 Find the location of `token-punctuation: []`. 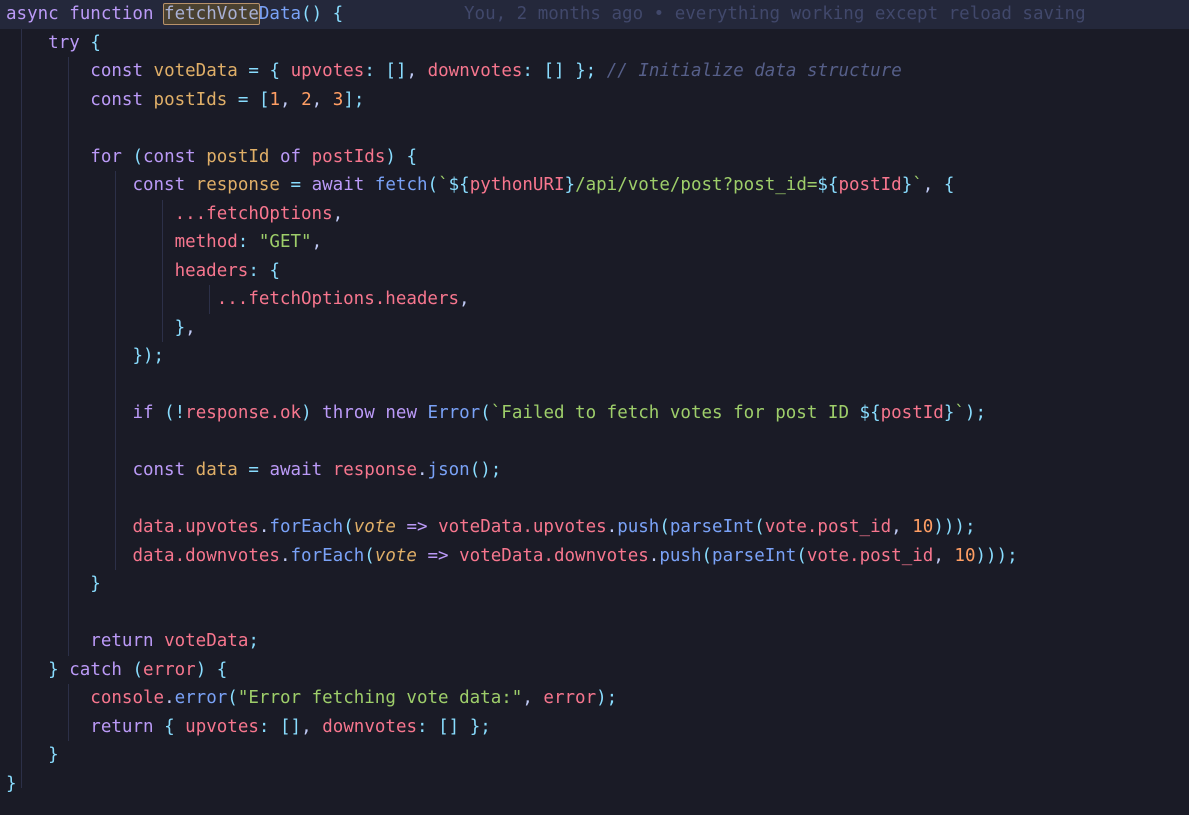

token-punctuation: [] is located at coordinates (554, 71).